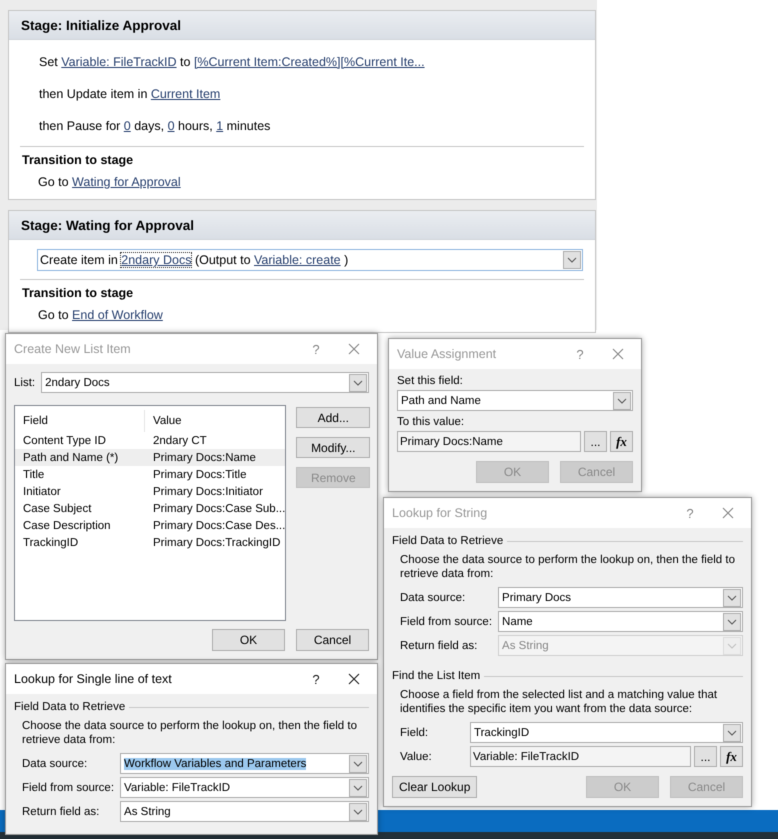 Image resolution: width=778 pixels, height=839 pixels. What do you see at coordinates (204, 458) in the screenshot?
I see `table-cell-text: Primary Docs:Name` at bounding box center [204, 458].